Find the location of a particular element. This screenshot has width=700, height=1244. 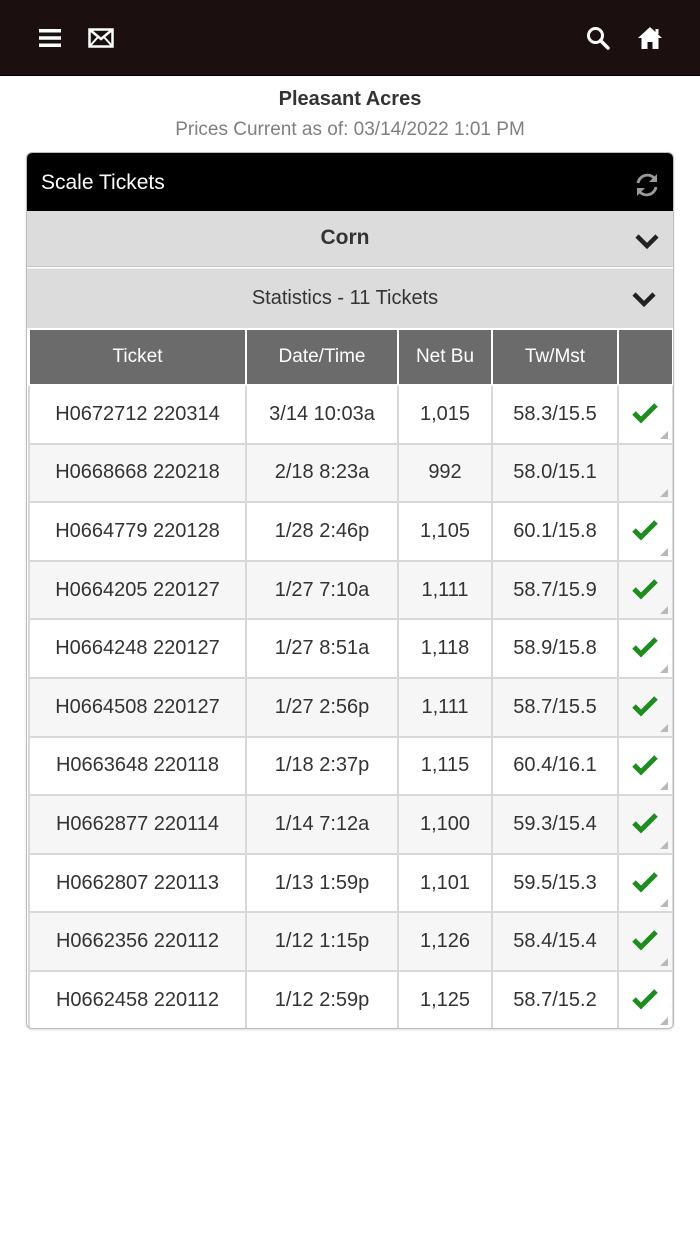

tw-mst-cell: 58.7/15.9 is located at coordinates (555, 590).